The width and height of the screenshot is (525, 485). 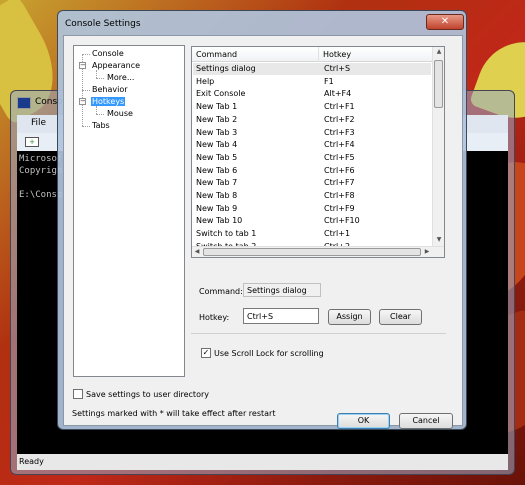 I want to click on vertical-scrollbar: ▲ ▼, so click(x=438, y=147).